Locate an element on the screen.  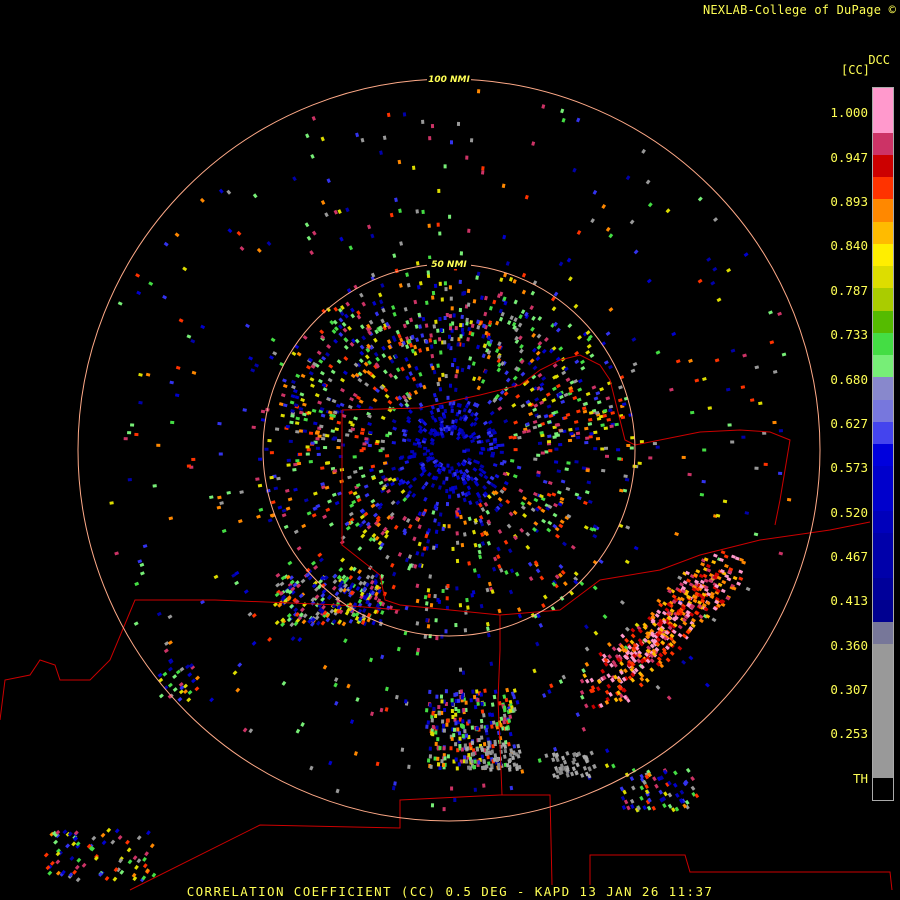
credit-label: NEXLAB-College of DuPage © is located at coordinates (799, 10).